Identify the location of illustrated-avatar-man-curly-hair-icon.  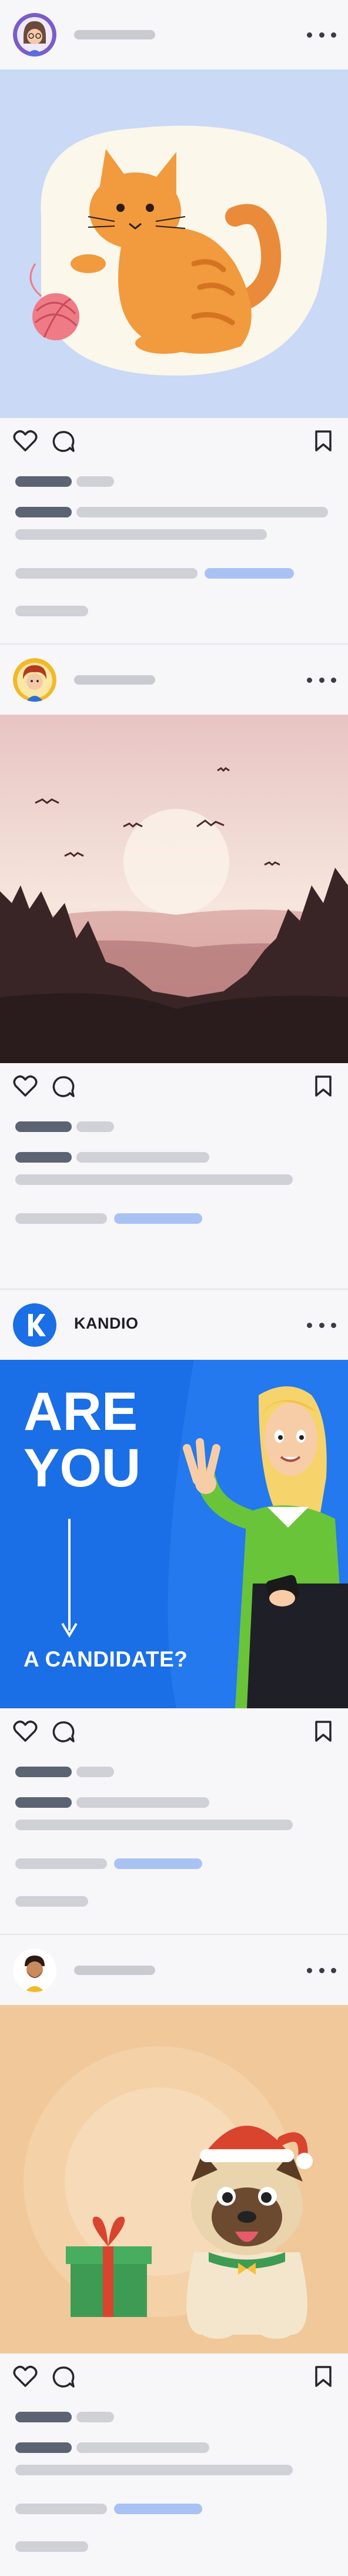
(34, 680).